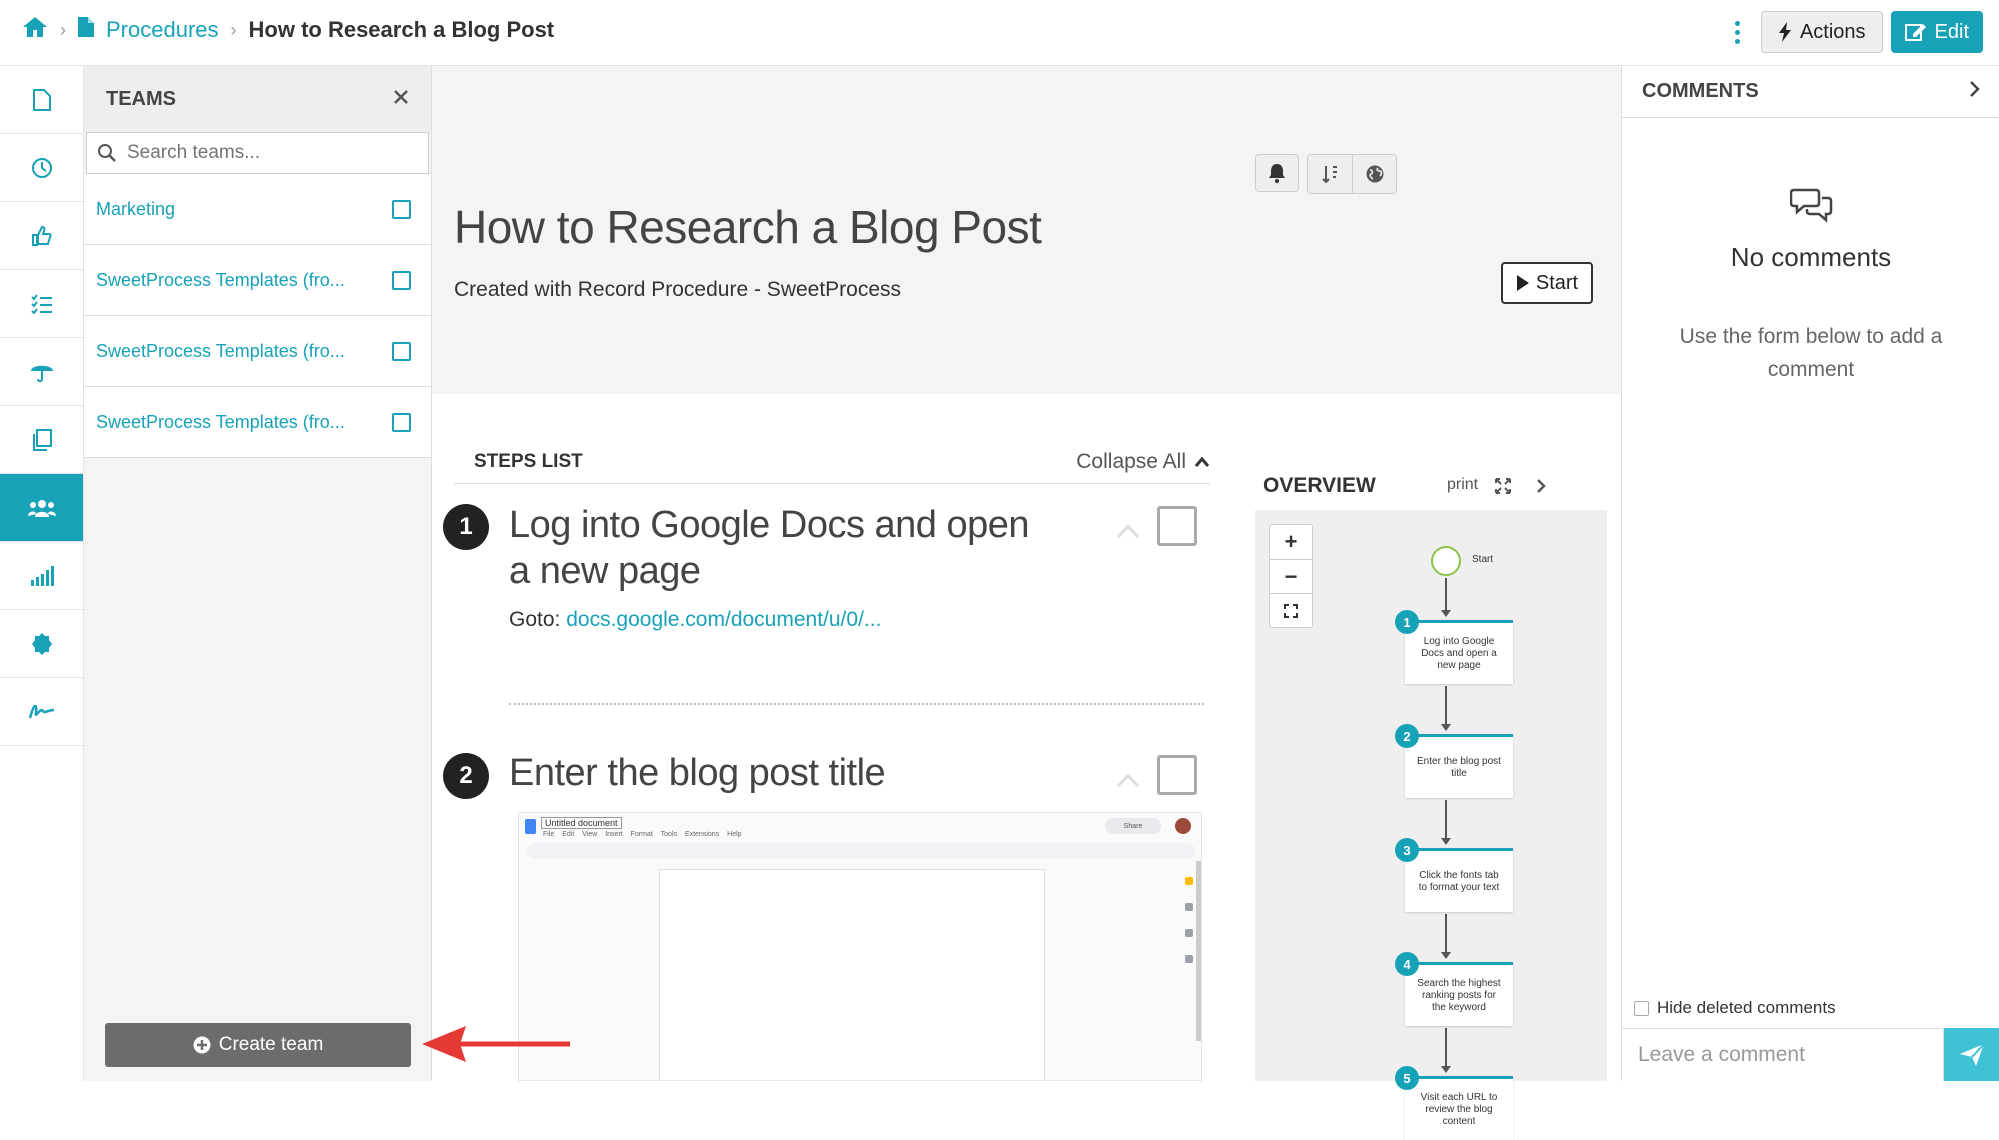  Describe the element at coordinates (809, 773) in the screenshot. I see `step-title: Enter the blog post title` at that location.